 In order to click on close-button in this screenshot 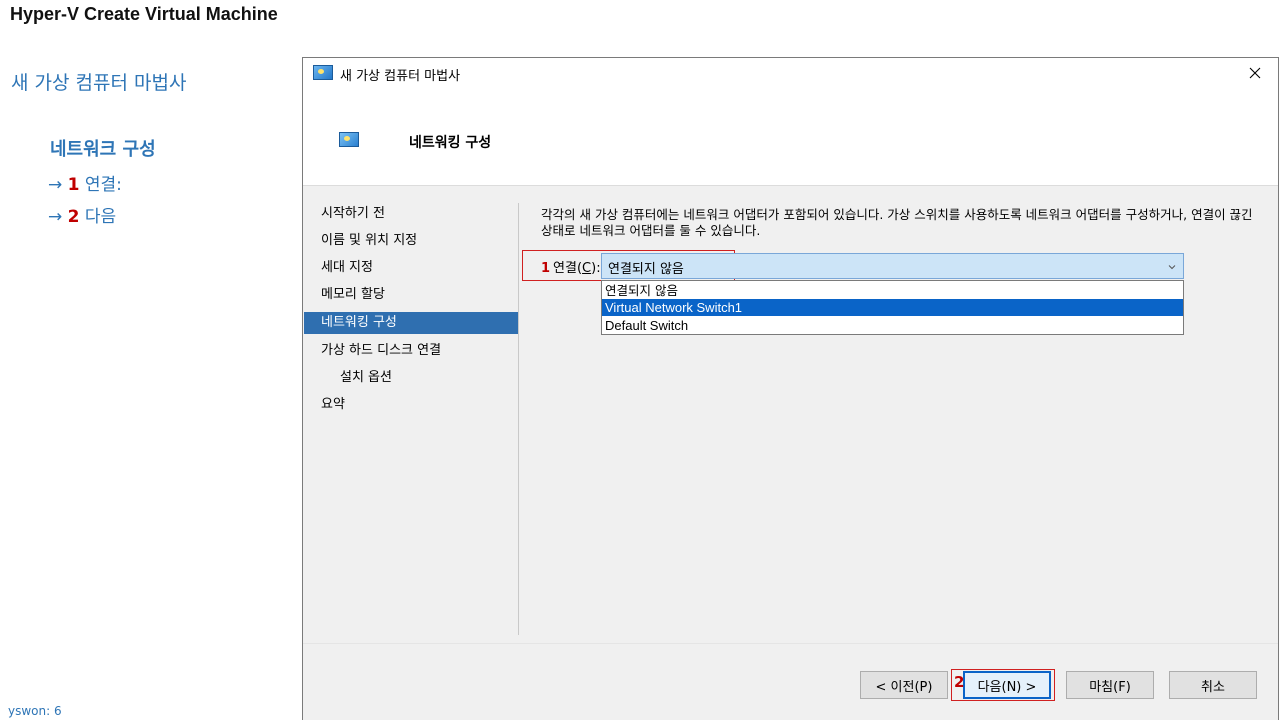, I will do `click(1255, 73)`.